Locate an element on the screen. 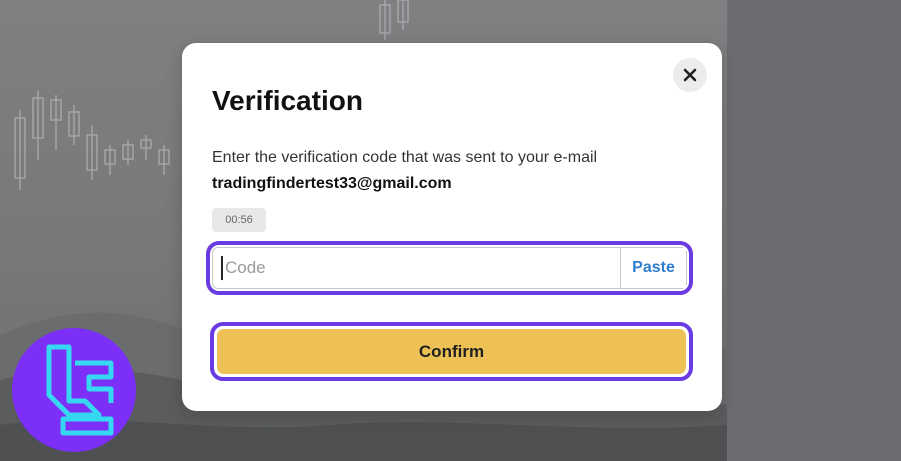 Image resolution: width=901 pixels, height=461 pixels. dialog-title: Verification is located at coordinates (287, 100).